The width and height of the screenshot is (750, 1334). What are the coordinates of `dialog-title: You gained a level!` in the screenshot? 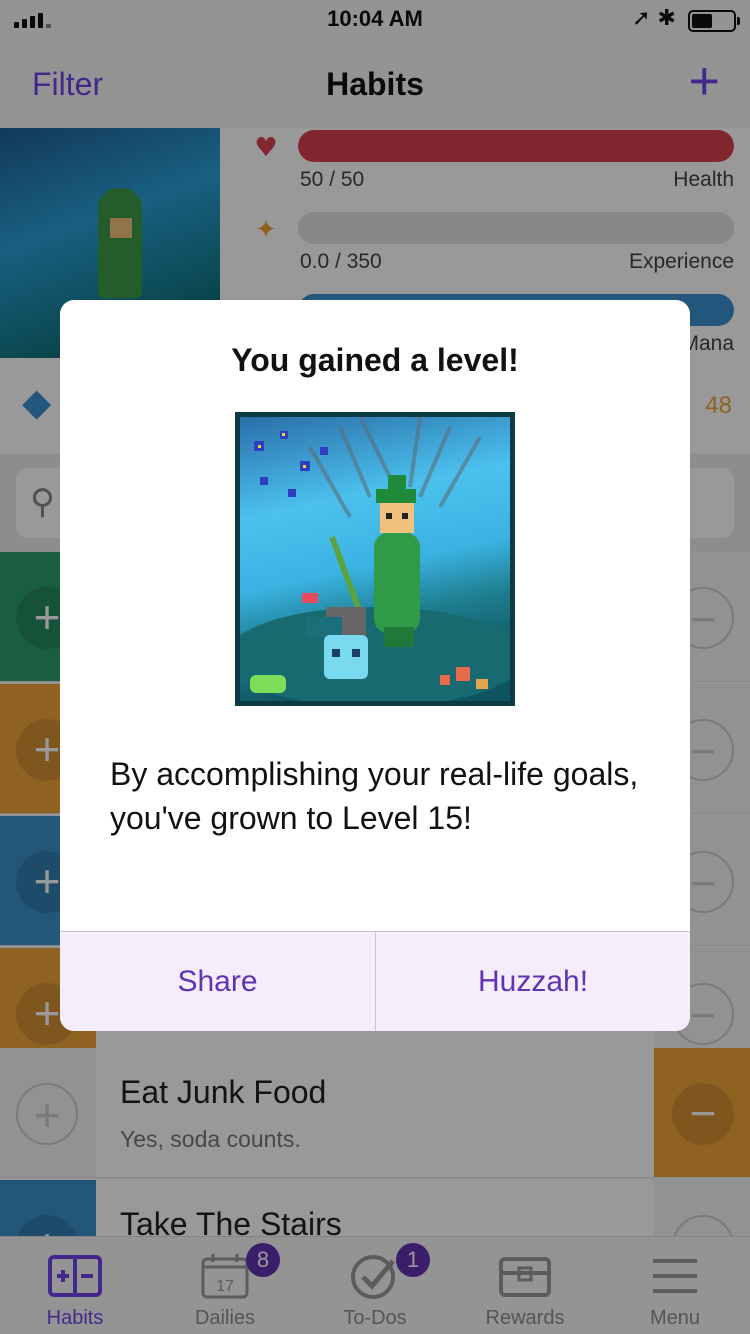 It's located at (375, 360).